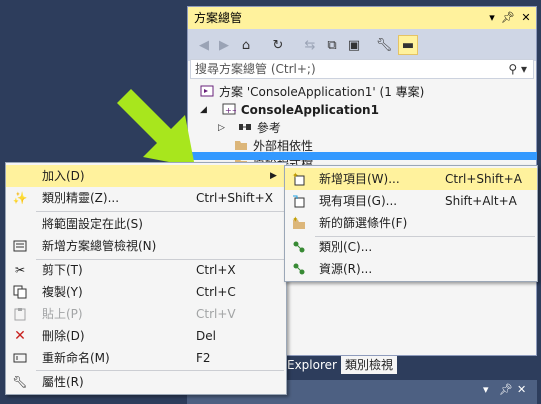 The width and height of the screenshot is (541, 404). What do you see at coordinates (362, 18) in the screenshot?
I see `panel-title-bar: 方案總管 ▾ 📌︎ ✕` at bounding box center [362, 18].